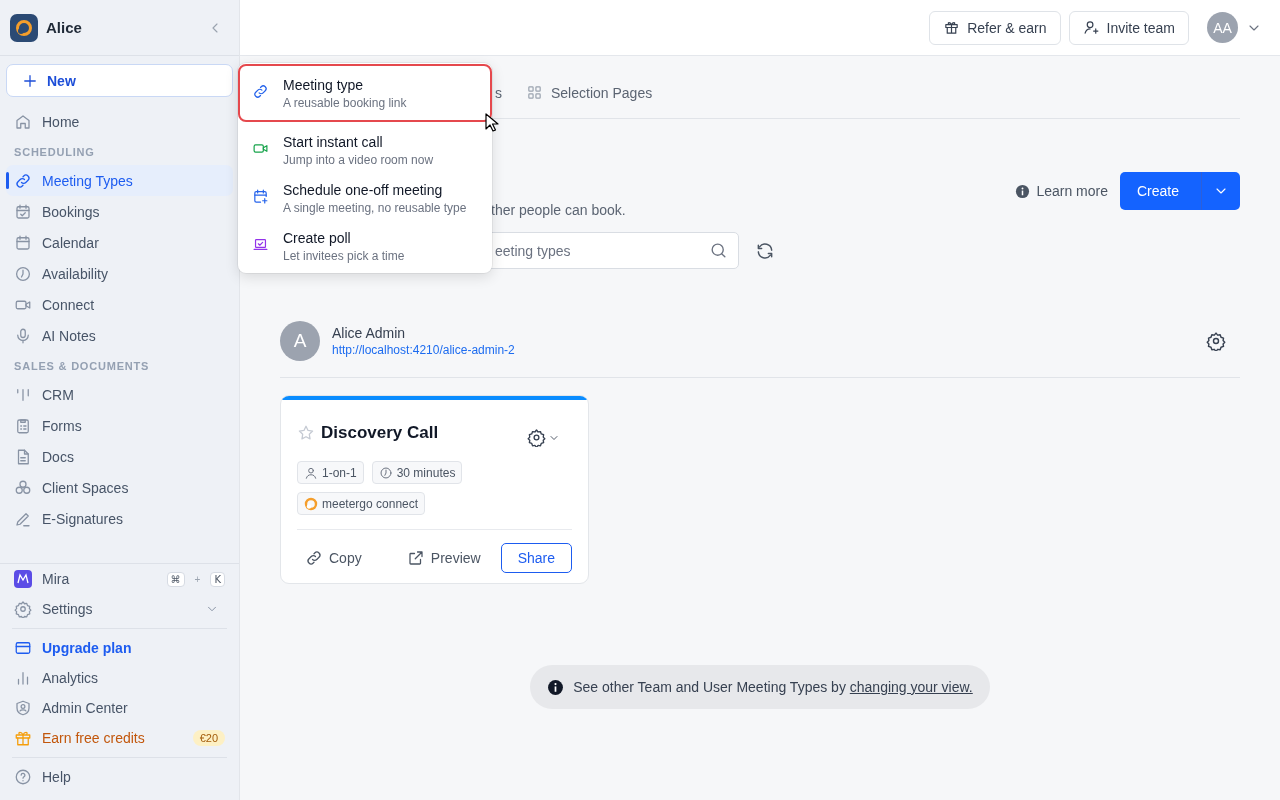  Describe the element at coordinates (119, 708) in the screenshot. I see `nav-item: Admin Center` at that location.